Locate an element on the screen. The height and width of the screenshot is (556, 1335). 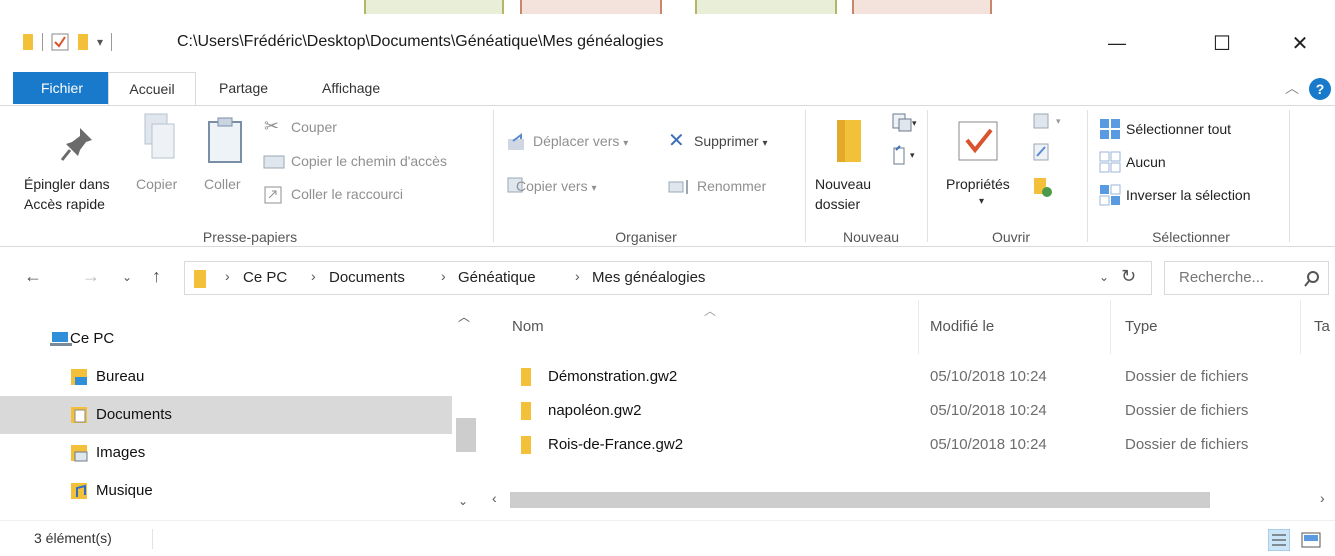
scroll-down-icon: ⌄ is located at coordinates (463, 501).